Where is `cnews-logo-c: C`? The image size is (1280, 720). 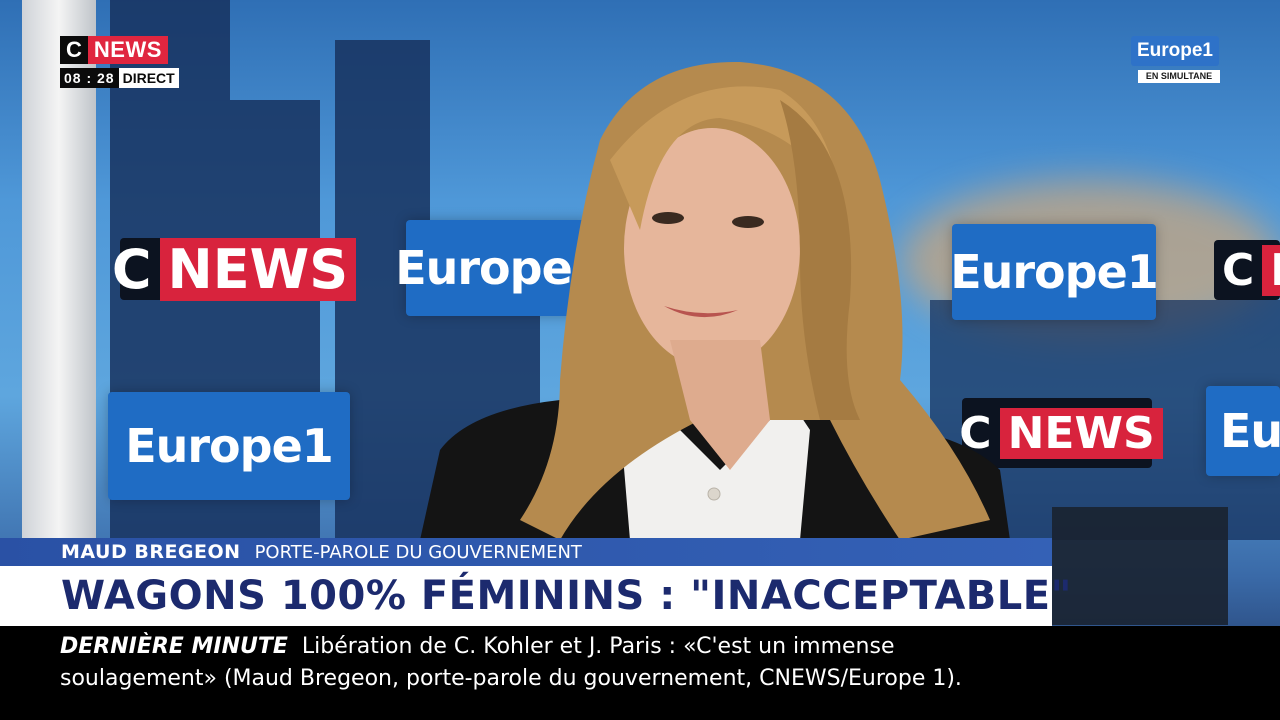 cnews-logo-c: C is located at coordinates (74, 50).